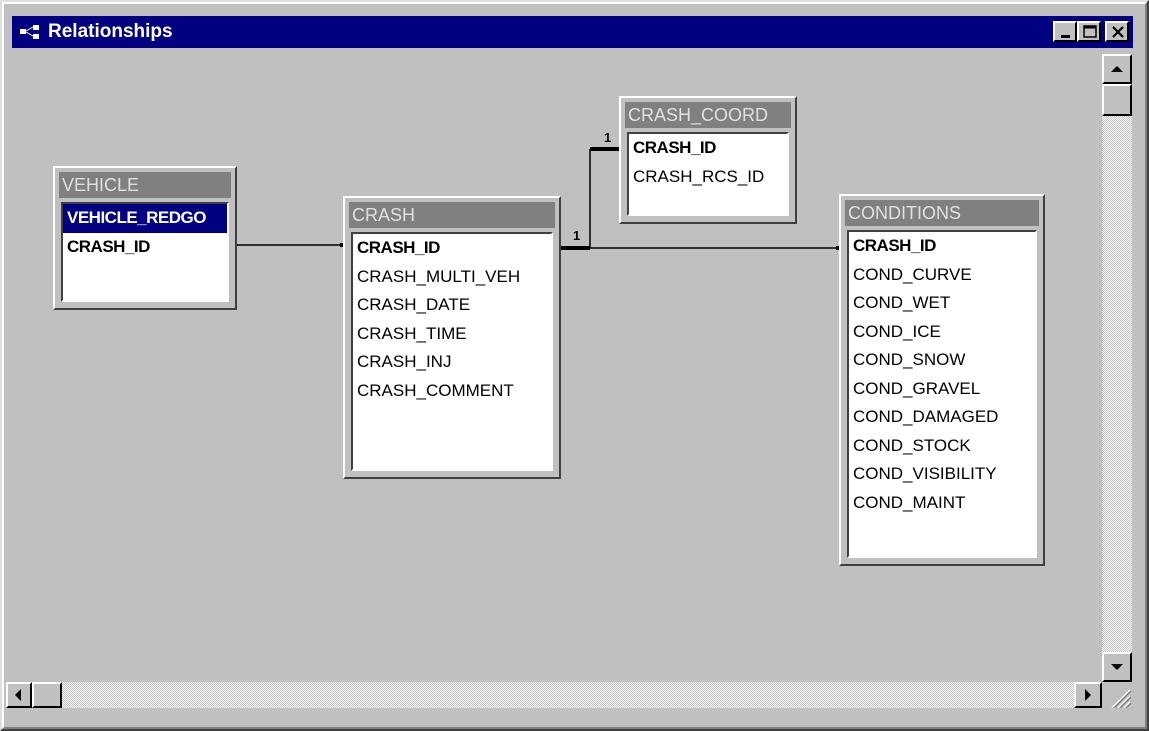  I want to click on table-title-crash-coord: CRASH_COORD, so click(708, 115).